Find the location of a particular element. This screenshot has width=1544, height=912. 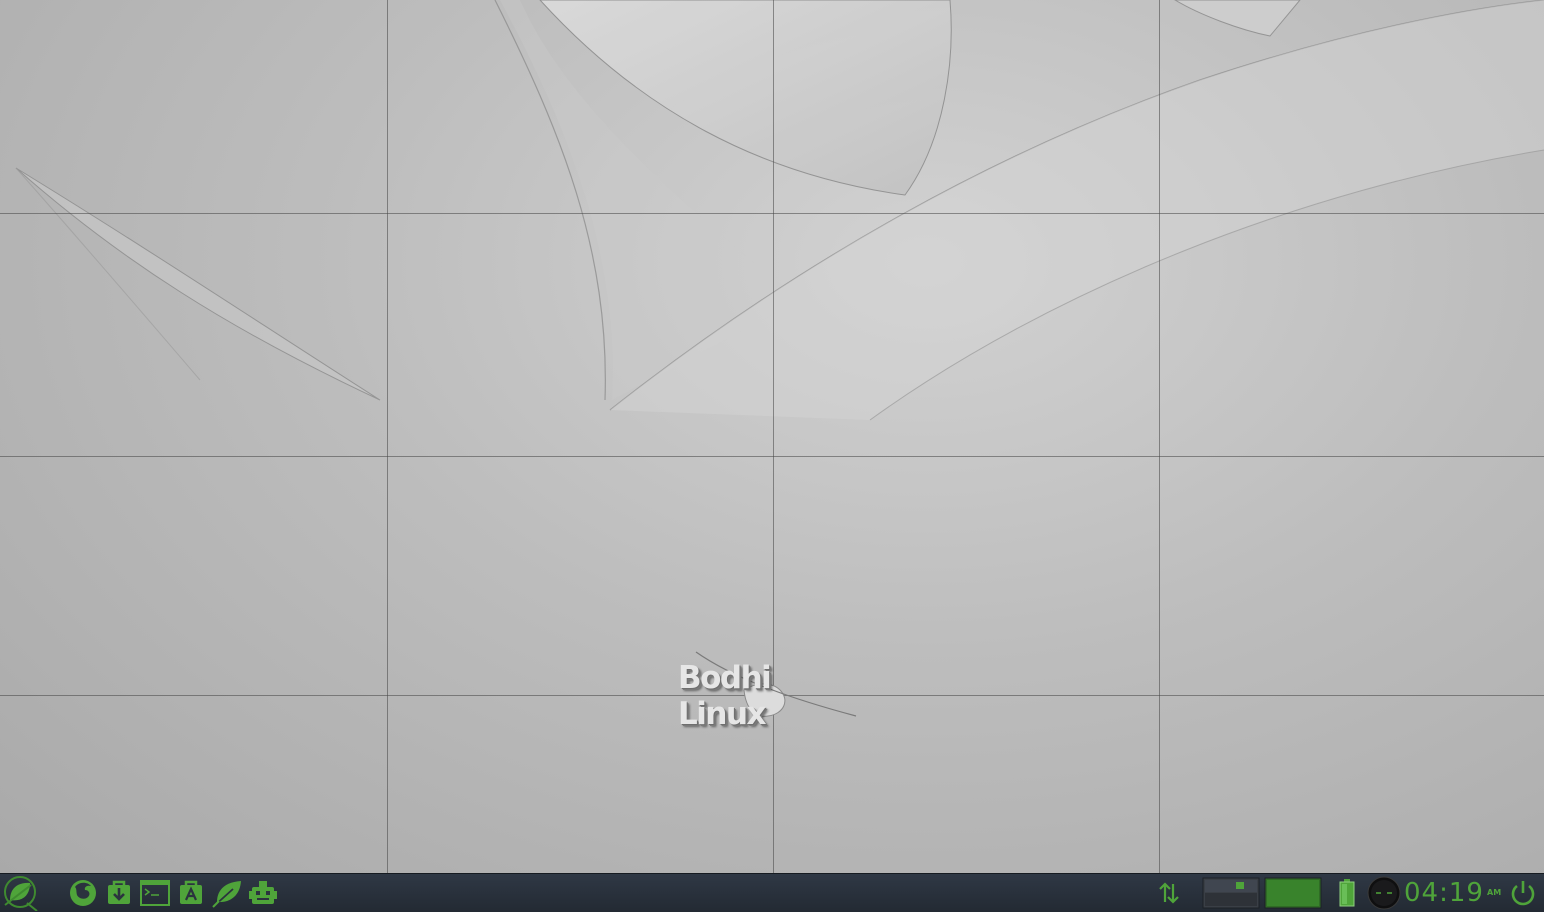

clock-ampm: AM is located at coordinates (1494, 892).